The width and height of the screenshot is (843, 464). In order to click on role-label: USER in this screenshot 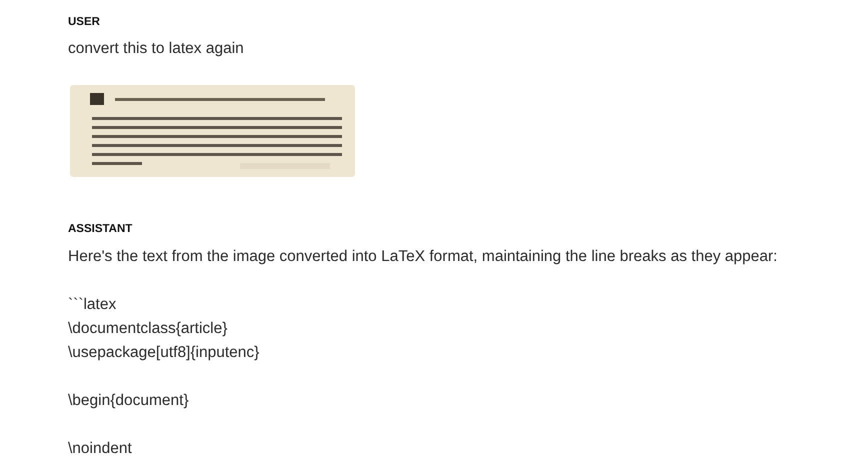, I will do `click(84, 22)`.